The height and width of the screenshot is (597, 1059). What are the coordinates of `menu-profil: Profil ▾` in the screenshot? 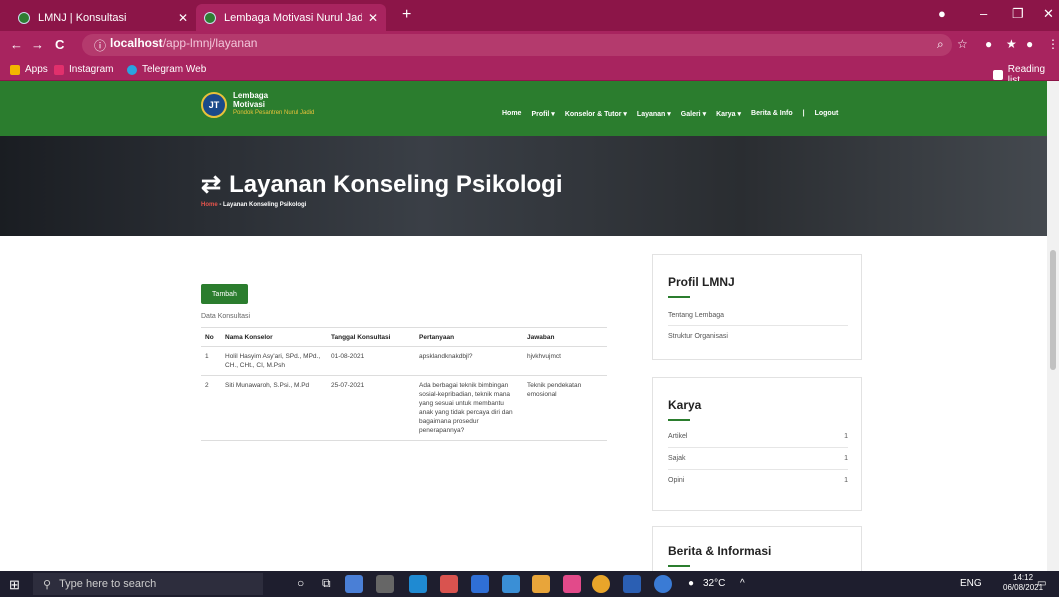 It's located at (542, 114).